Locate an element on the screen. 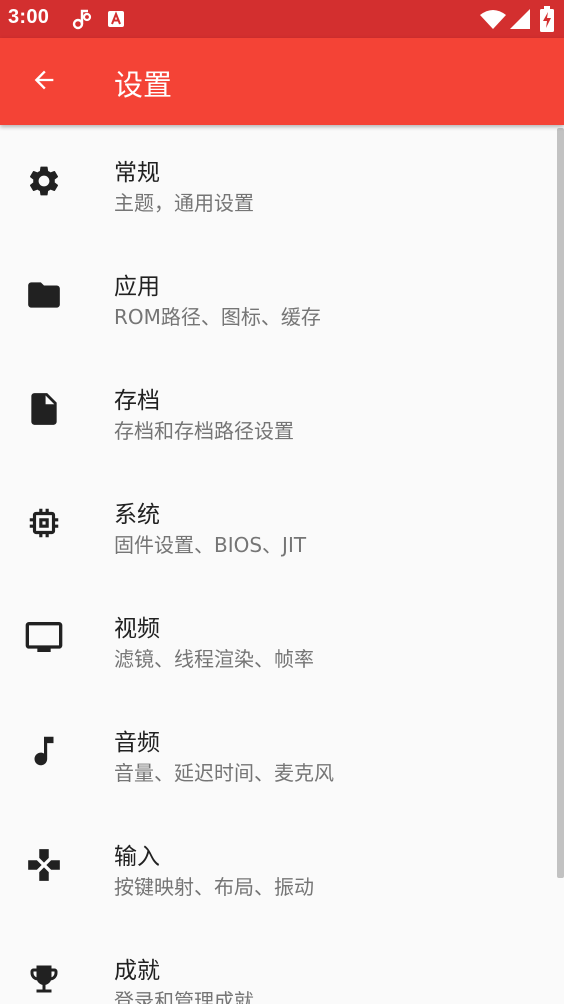 Image resolution: width=564 pixels, height=1004 pixels. item-subtitle: 滤镜、线程渲染、帧率 is located at coordinates (214, 659).